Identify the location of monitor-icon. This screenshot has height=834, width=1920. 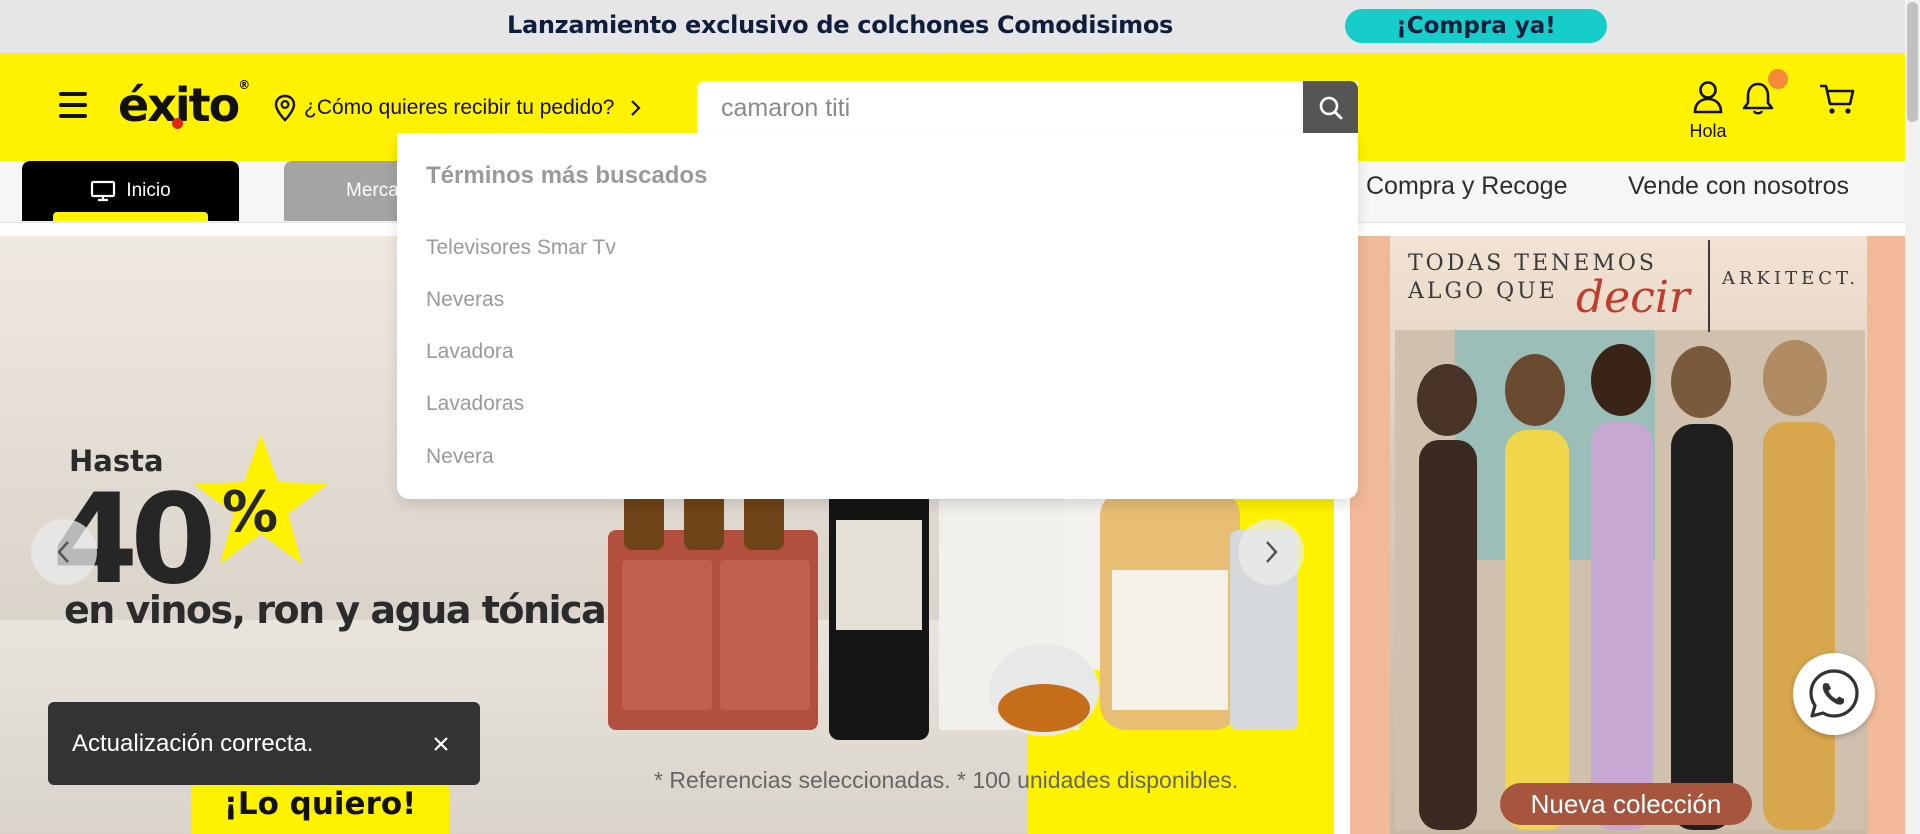
(103, 191).